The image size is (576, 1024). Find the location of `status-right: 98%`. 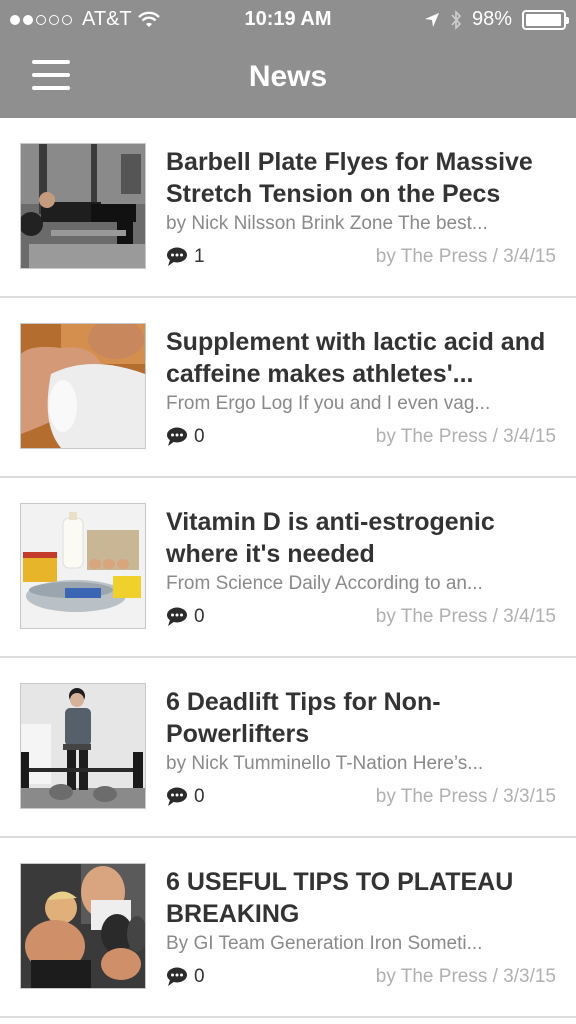

status-right: 98% is located at coordinates (496, 19).